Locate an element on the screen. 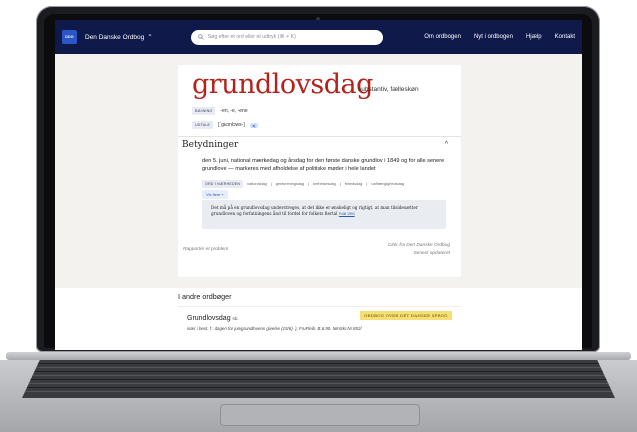 Image resolution: width=637 pixels, height=432 pixels. nav-link-kontakt: Kontakt is located at coordinates (565, 37).